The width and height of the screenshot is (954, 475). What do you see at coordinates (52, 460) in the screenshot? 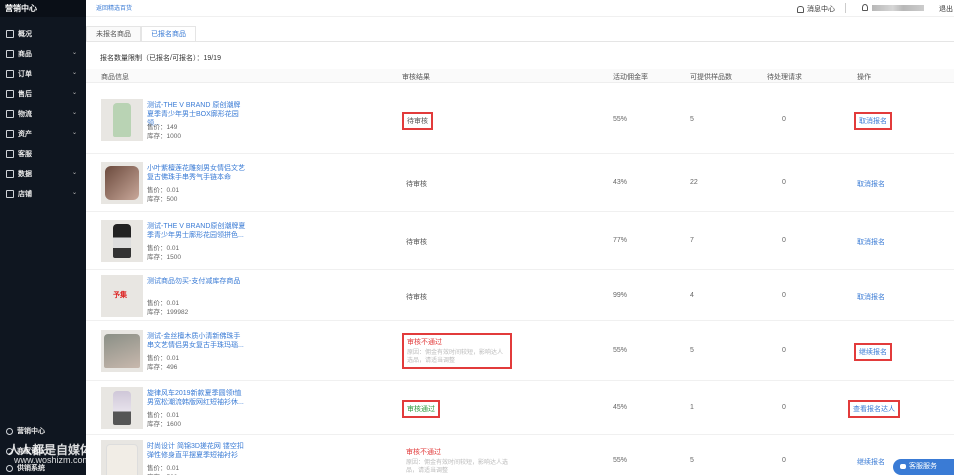
I see `watermark-url: www.woshizm.com` at bounding box center [52, 460].